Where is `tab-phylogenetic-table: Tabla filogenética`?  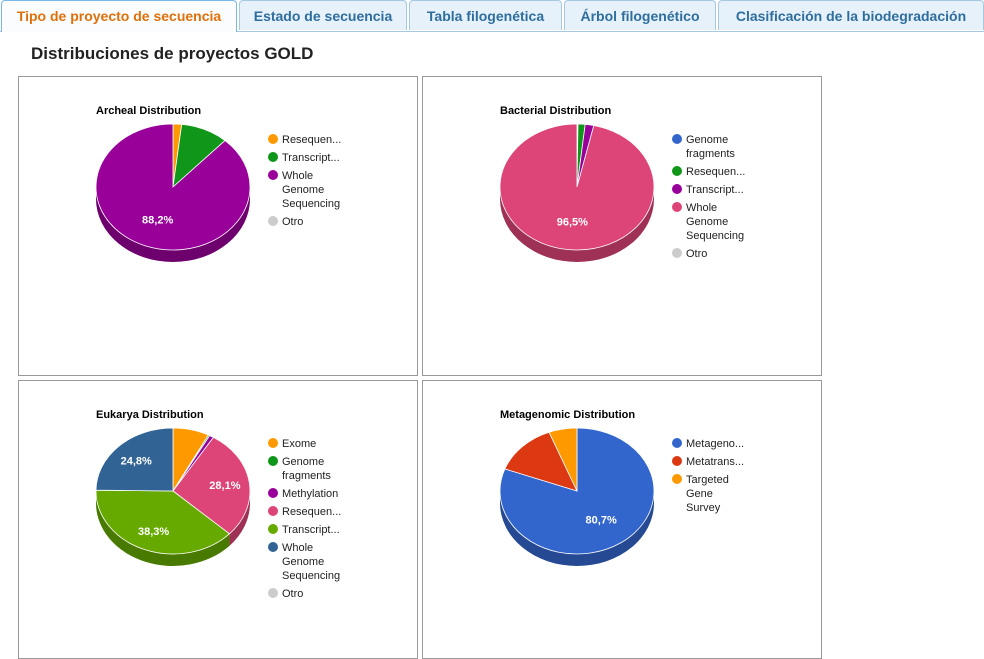 tab-phylogenetic-table: Tabla filogenética is located at coordinates (485, 15).